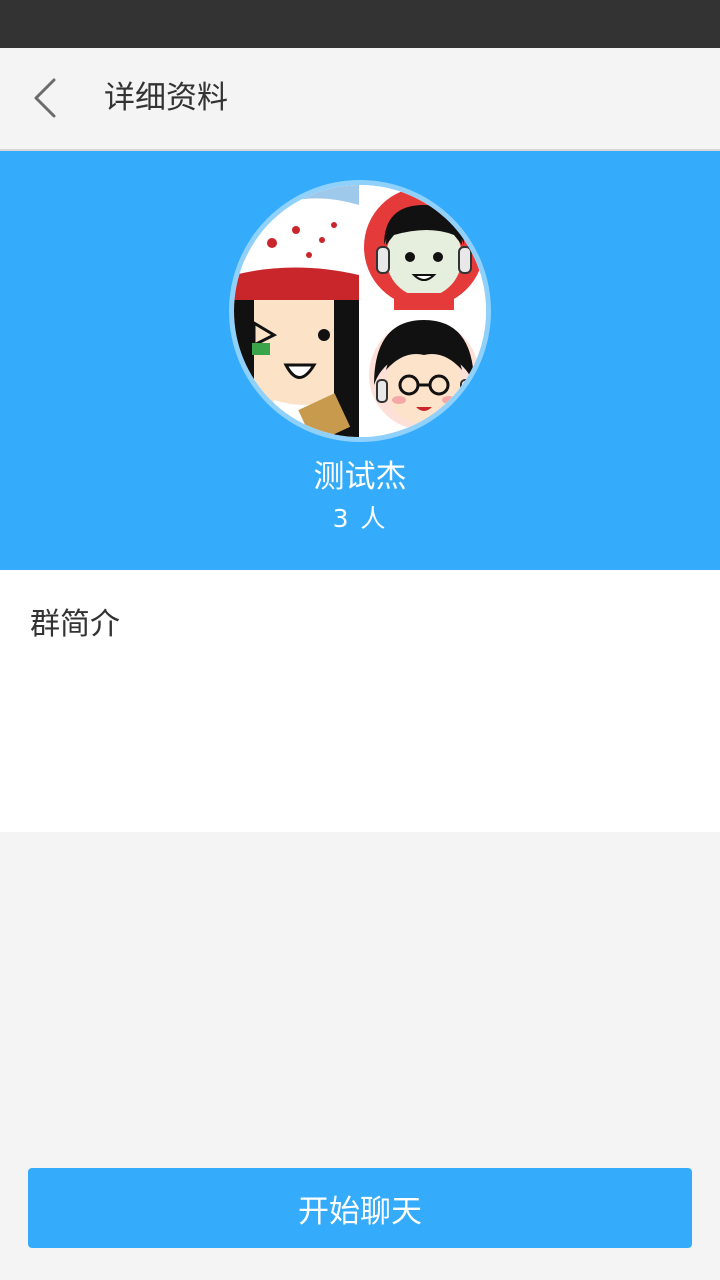 The height and width of the screenshot is (1280, 720). What do you see at coordinates (360, 1211) in the screenshot?
I see `start-chat-label: 开始聊天` at bounding box center [360, 1211].